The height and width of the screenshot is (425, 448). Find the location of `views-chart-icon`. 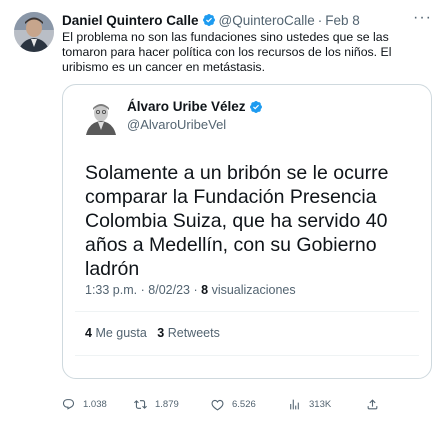

views-chart-icon is located at coordinates (294, 404).